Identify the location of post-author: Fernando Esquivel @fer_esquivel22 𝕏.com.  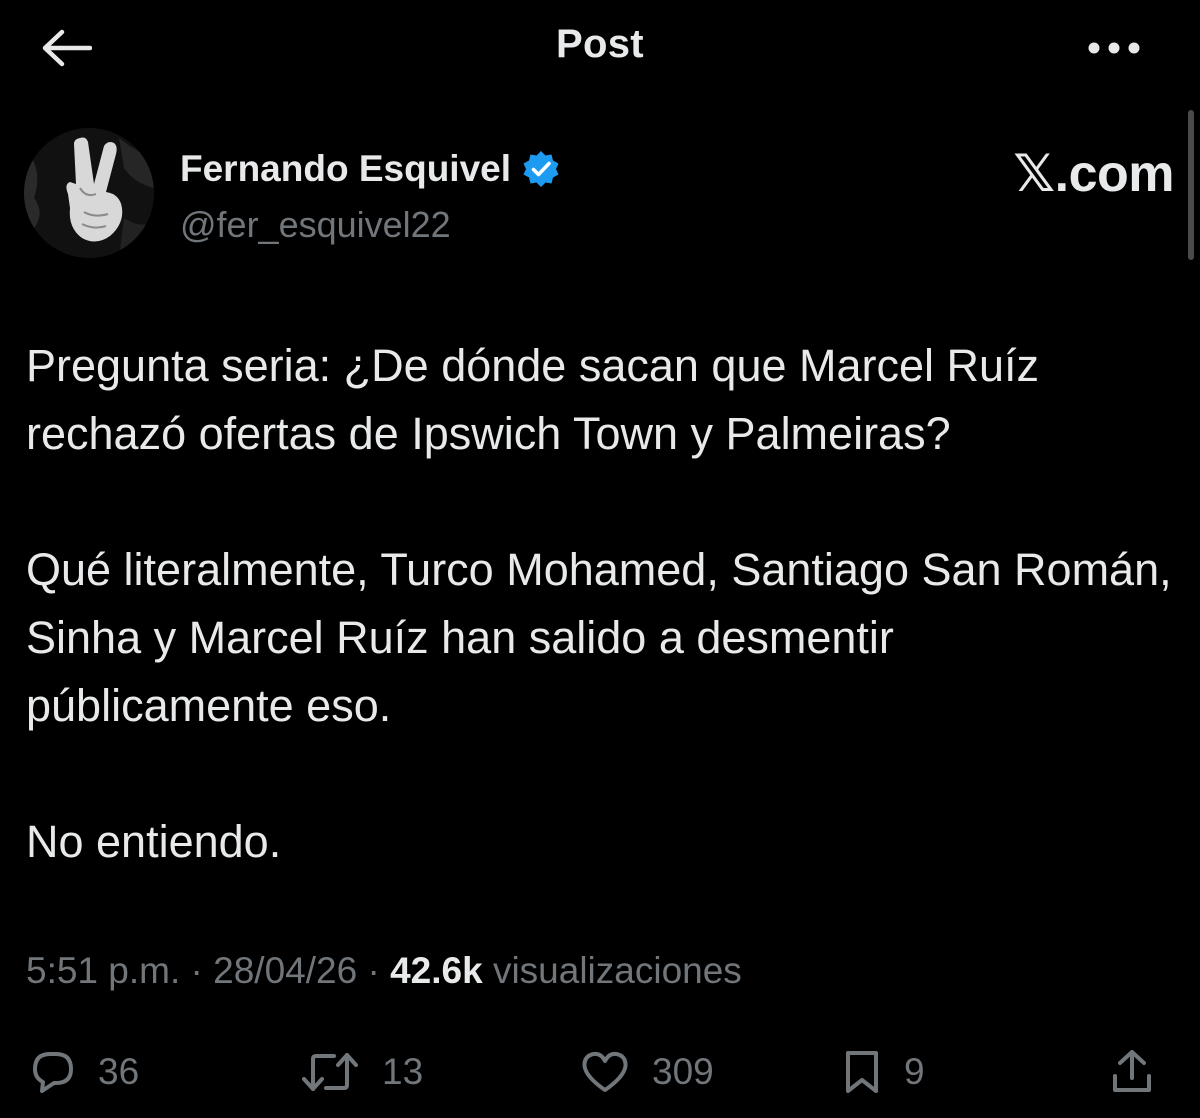
(599, 194).